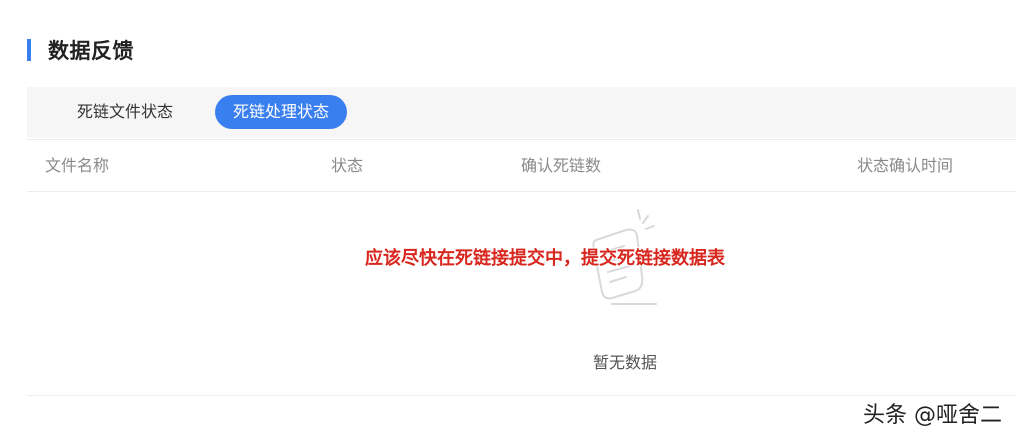 The width and height of the screenshot is (1016, 443). Describe the element at coordinates (624, 362) in the screenshot. I see `empty-state-text: 暂无数据` at that location.